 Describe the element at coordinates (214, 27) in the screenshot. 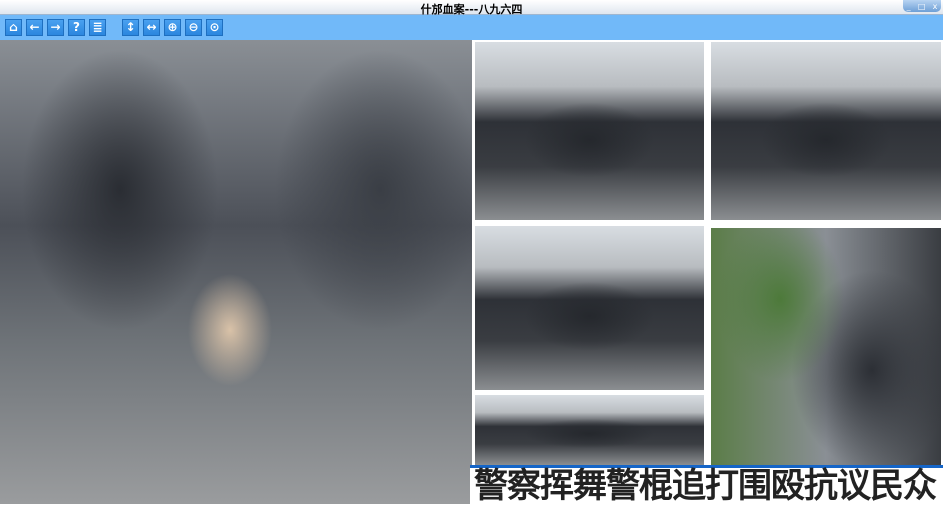

I see `zoom-actual-icon: ⊙` at that location.